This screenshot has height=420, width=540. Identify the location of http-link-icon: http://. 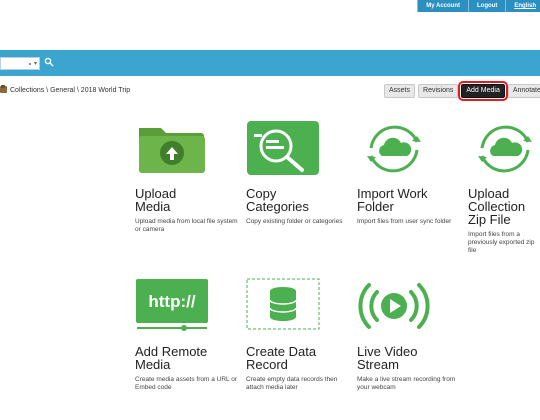
(172, 305).